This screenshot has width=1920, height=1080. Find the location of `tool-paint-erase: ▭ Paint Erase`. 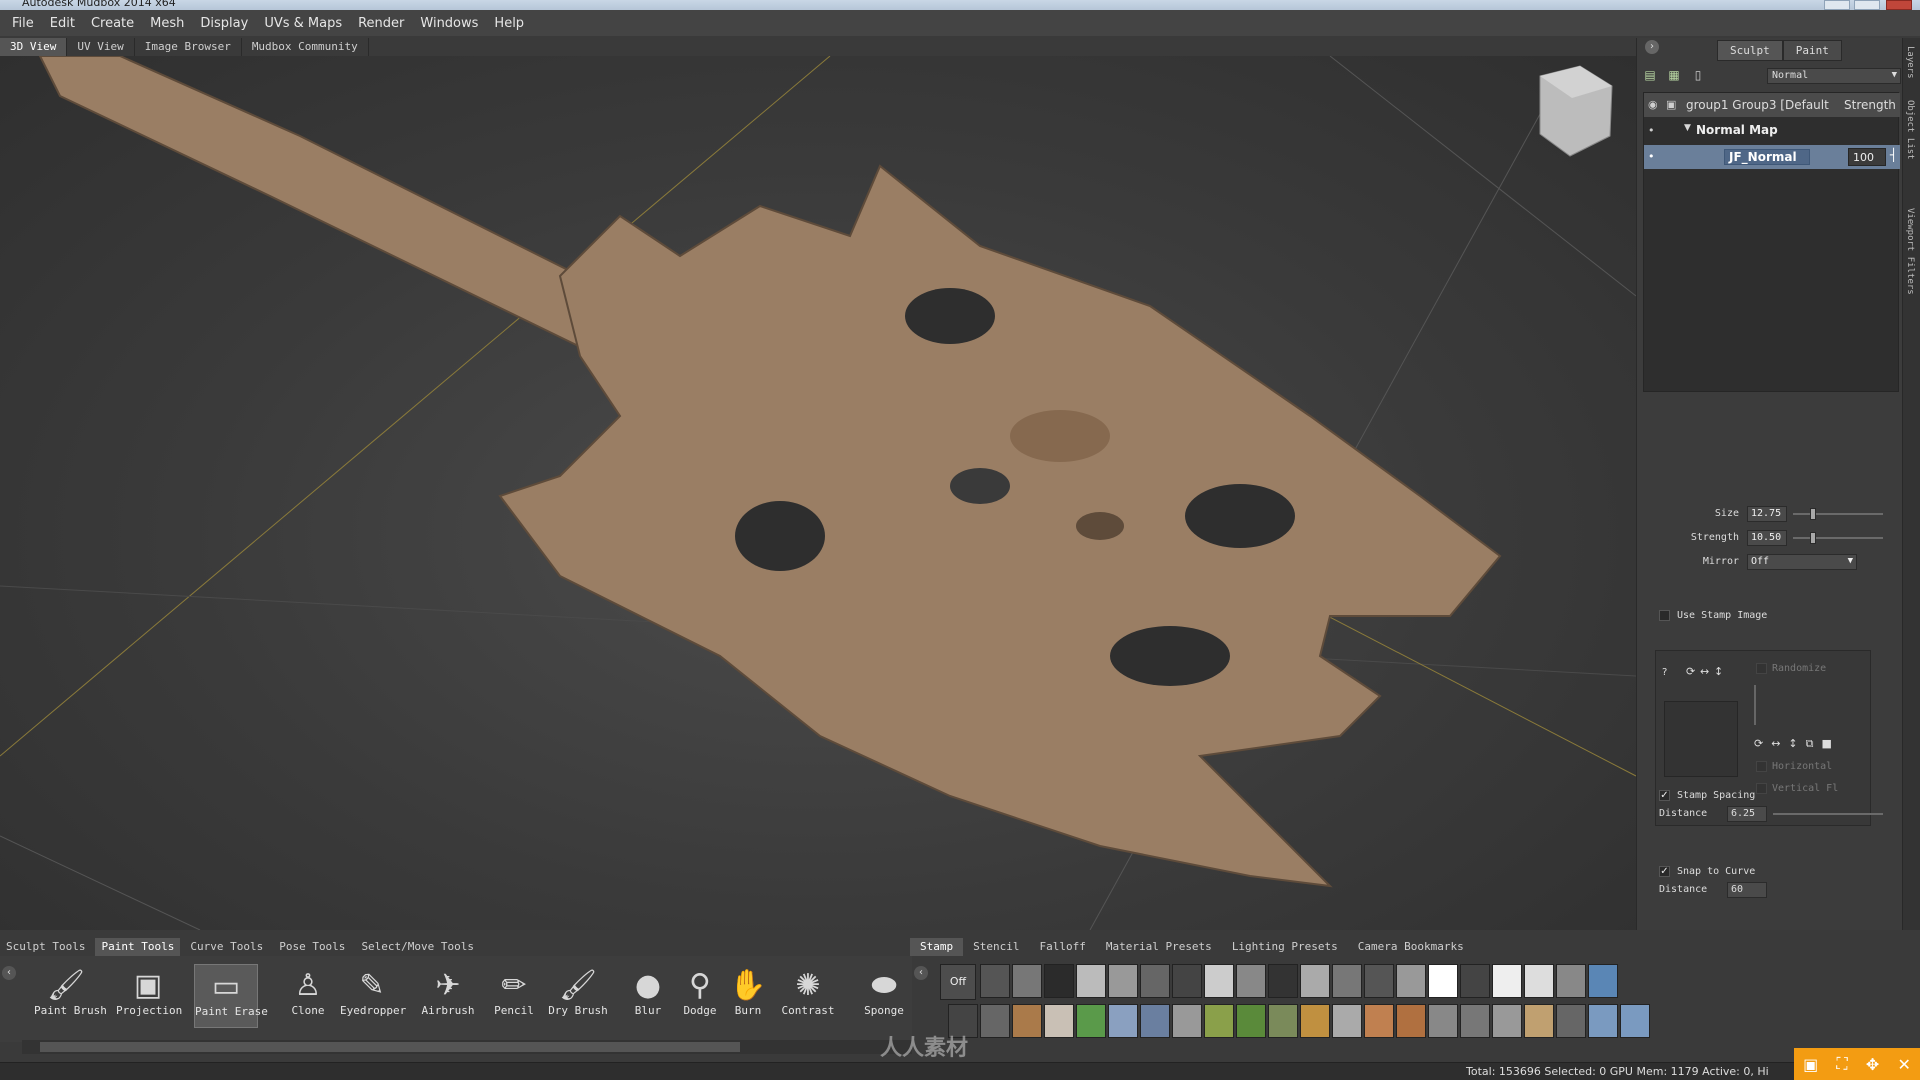

tool-paint-erase: ▭ Paint Erase is located at coordinates (231, 996).